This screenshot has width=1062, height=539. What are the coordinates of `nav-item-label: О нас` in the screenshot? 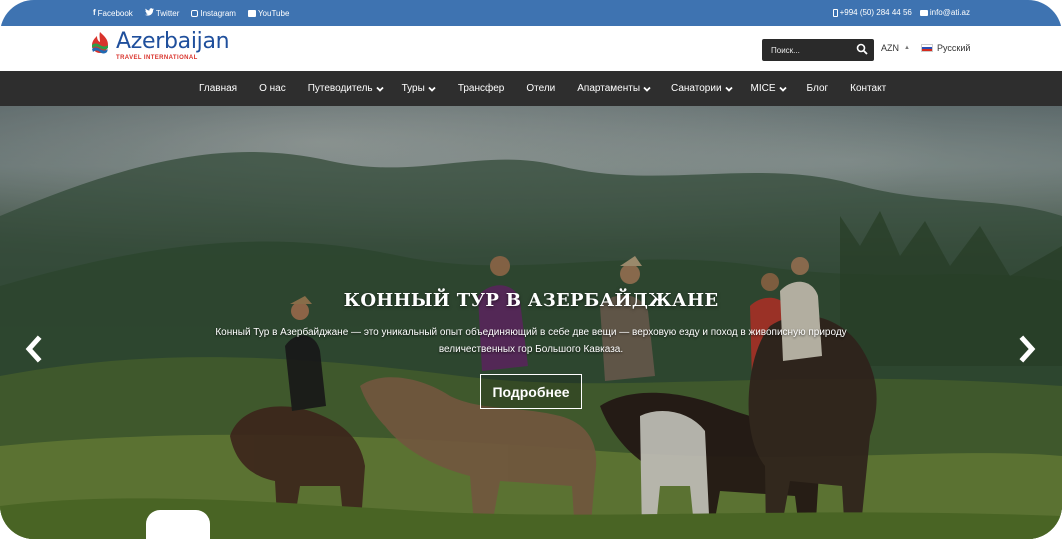 It's located at (272, 88).